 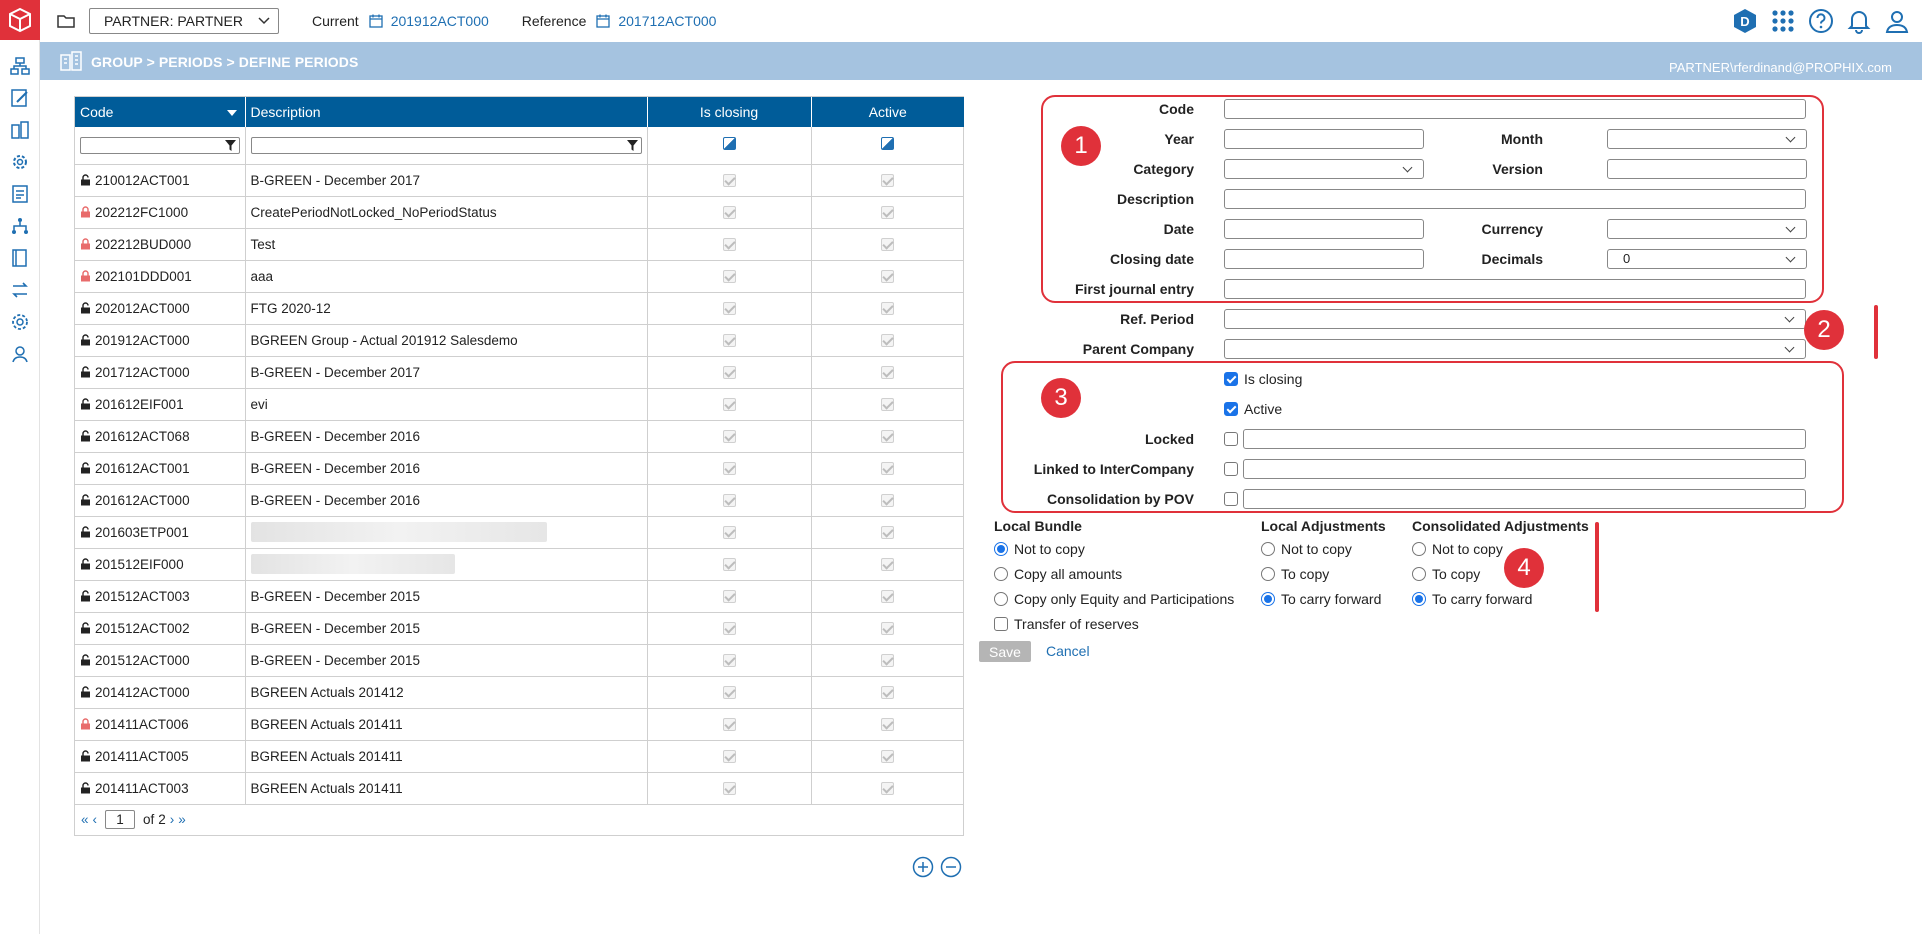 I want to click on column-header-code: Code, so click(x=160, y=112).